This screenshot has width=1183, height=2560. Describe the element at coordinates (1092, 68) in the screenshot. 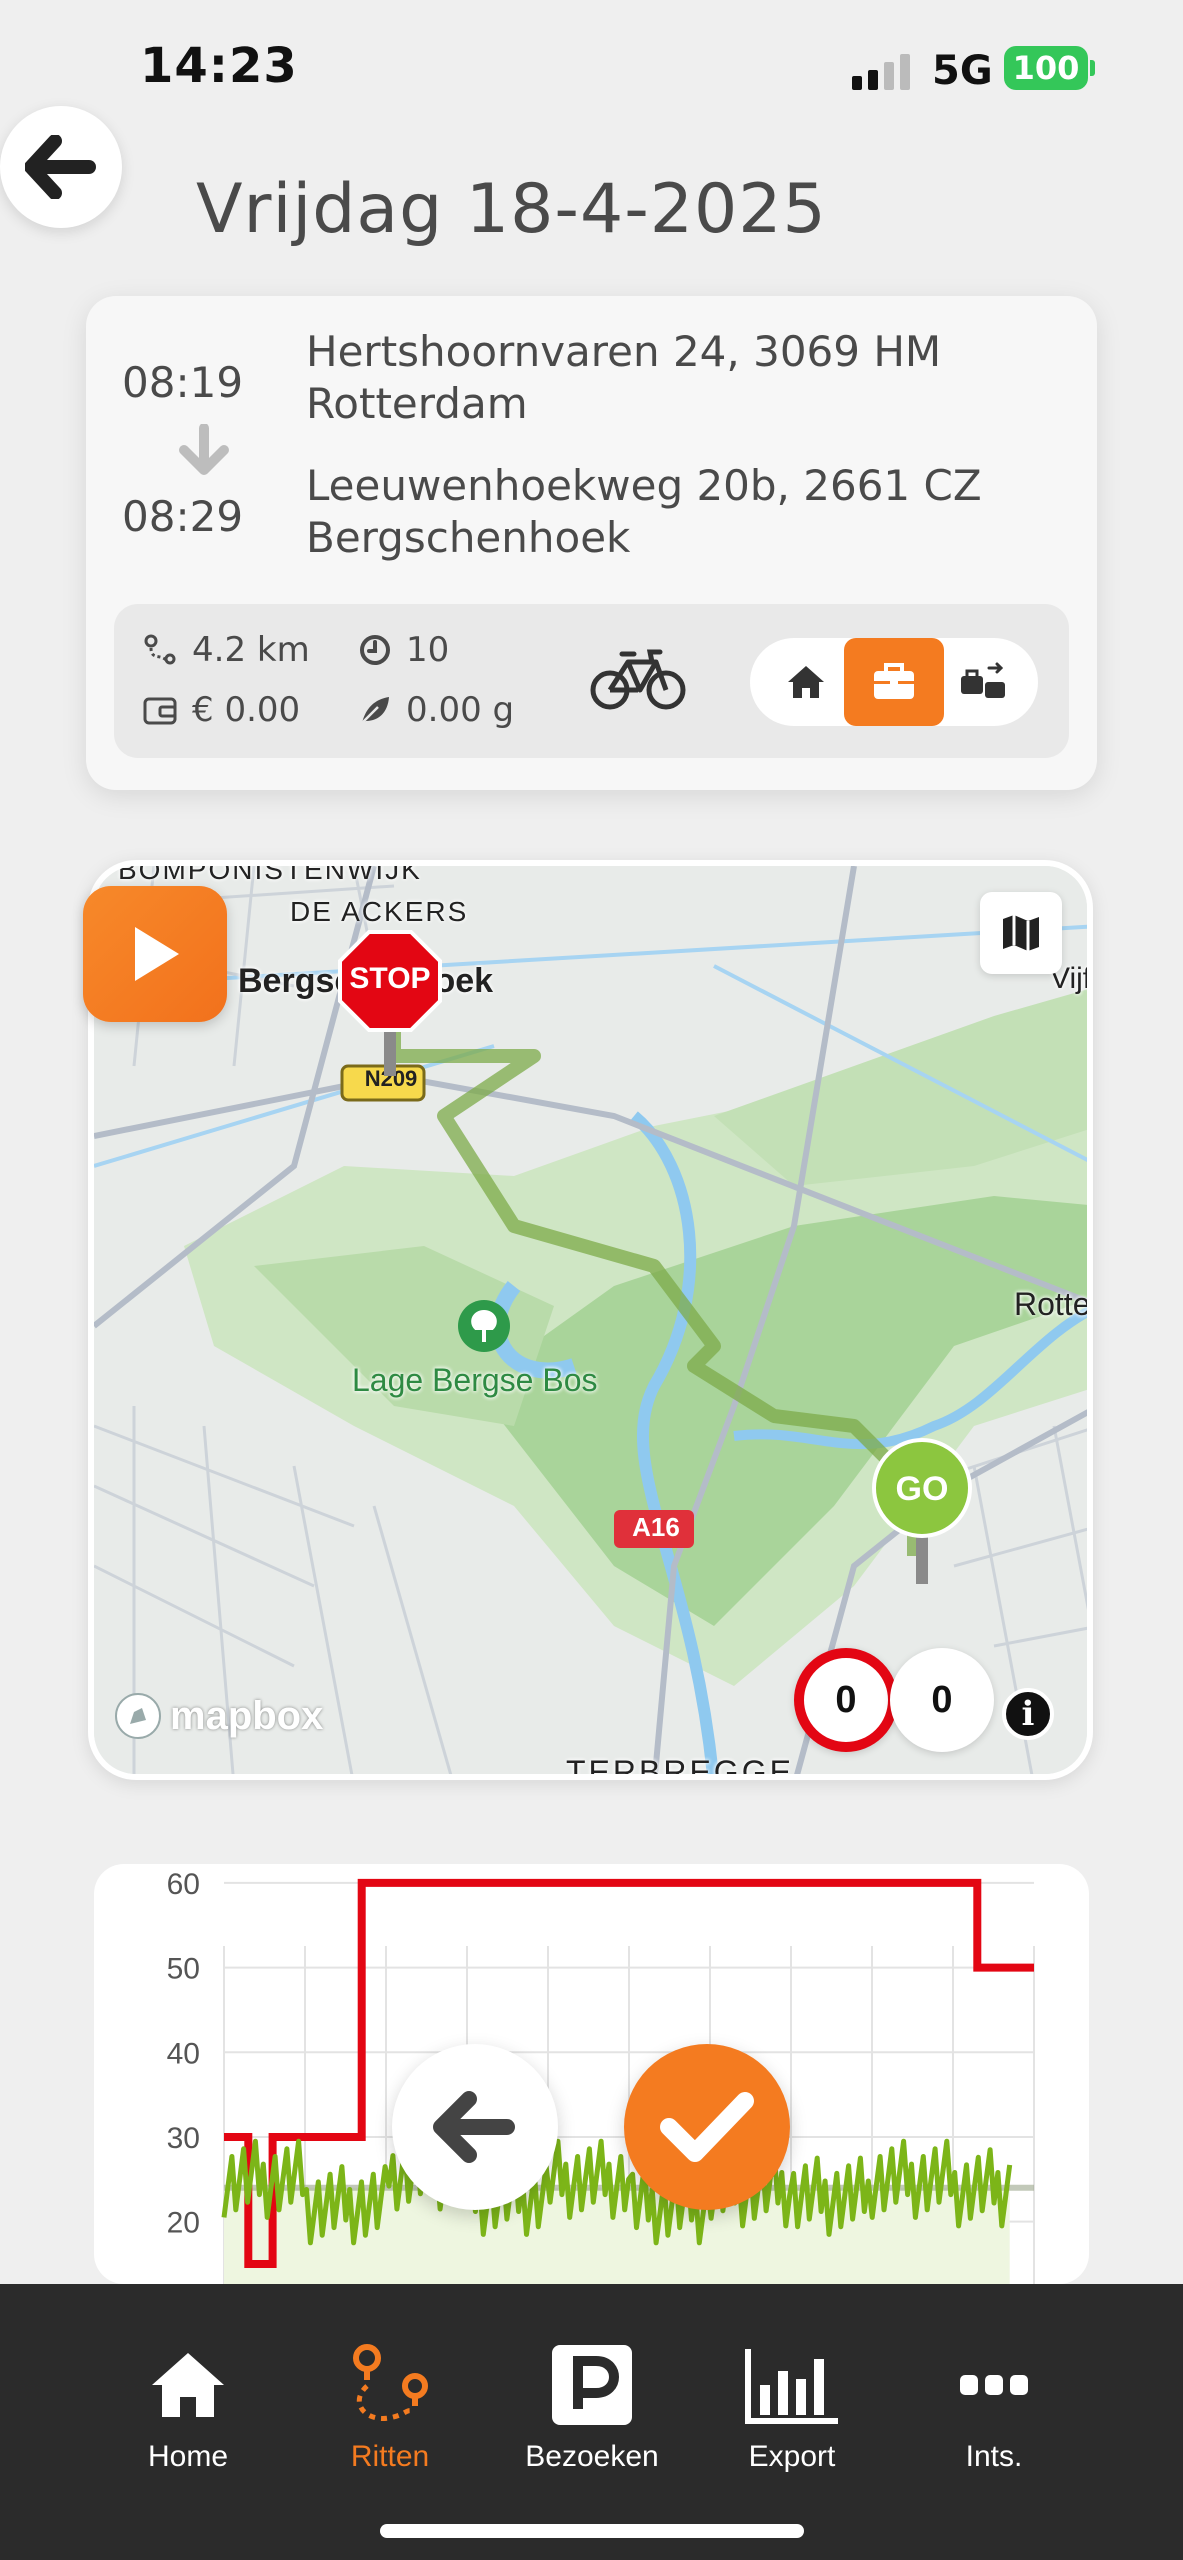

I see `battery-tip` at that location.